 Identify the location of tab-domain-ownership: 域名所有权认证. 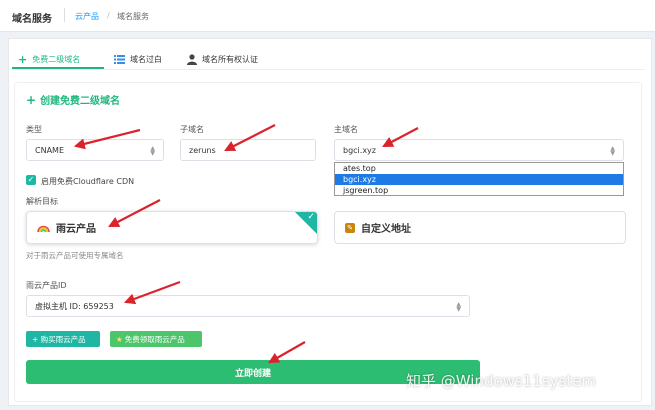
(222, 59).